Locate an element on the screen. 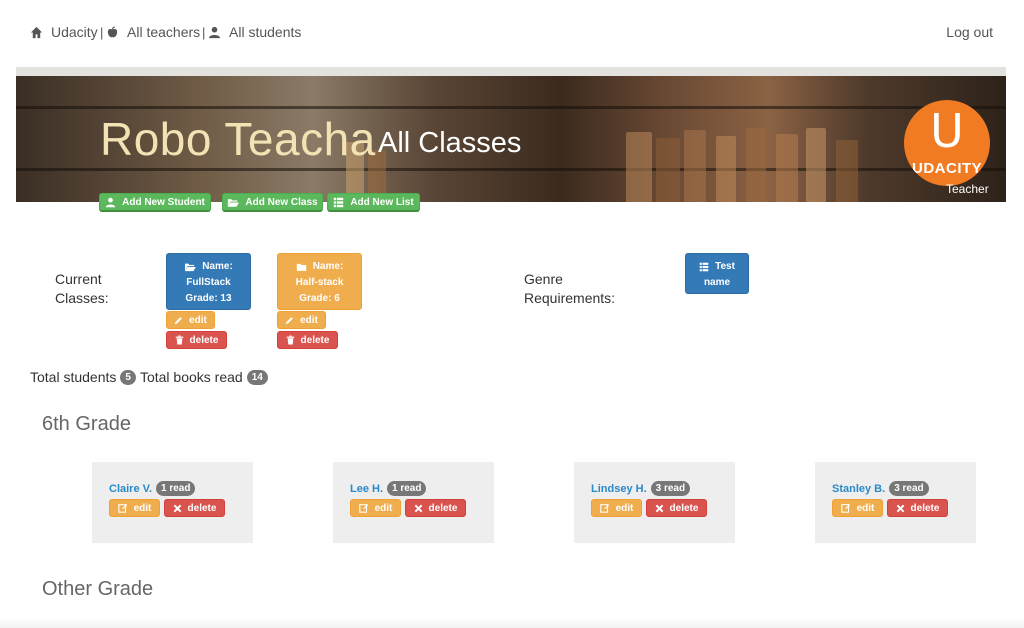 The width and height of the screenshot is (1024, 628). header-divider is located at coordinates (511, 71).